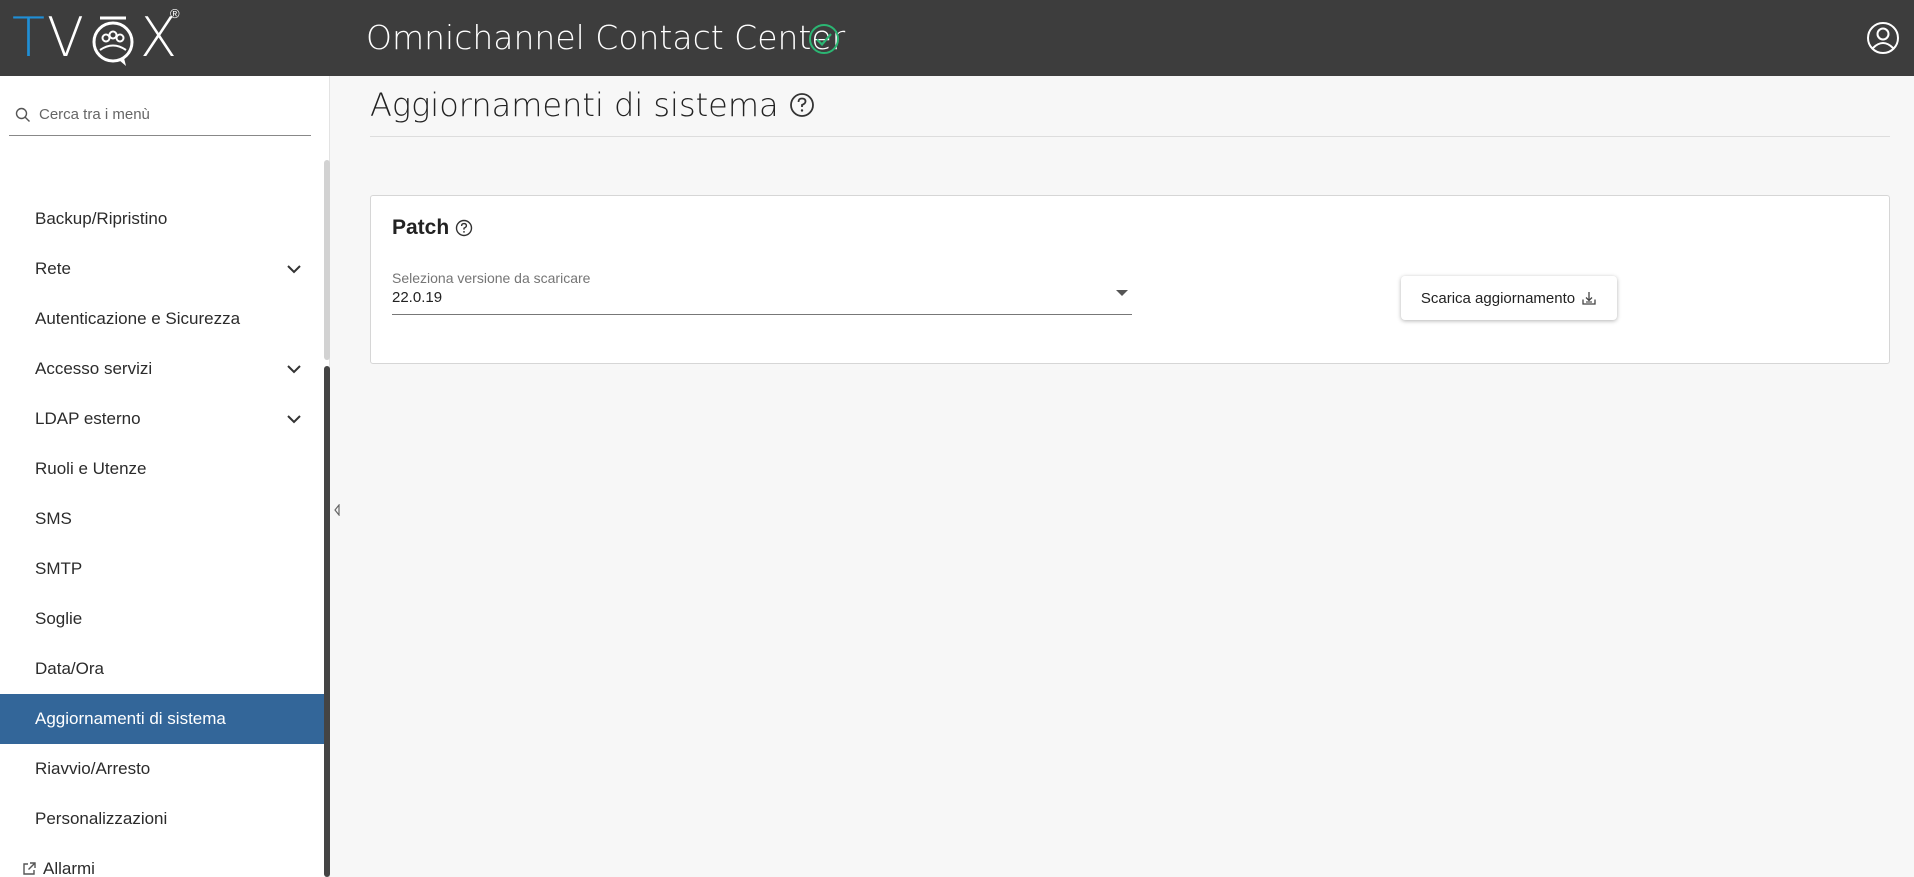  I want to click on scrollbar-thumb, so click(327, 621).